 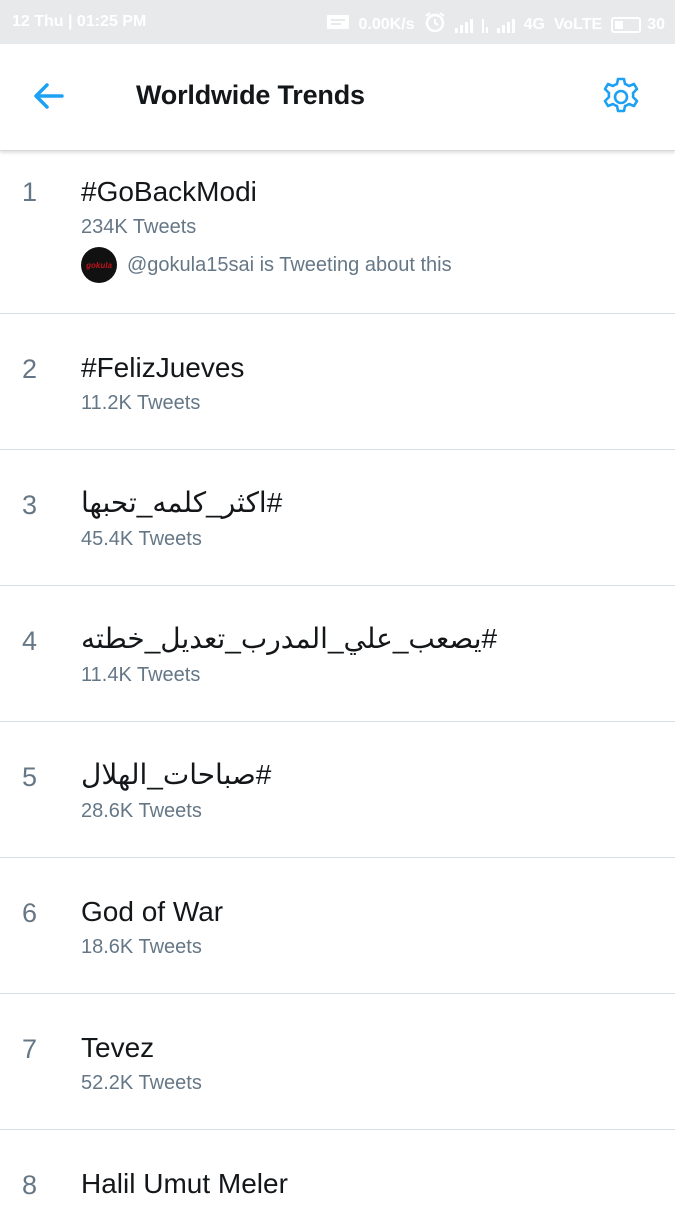 I want to click on trend-count: 28.6K Tweets, so click(x=141, y=811).